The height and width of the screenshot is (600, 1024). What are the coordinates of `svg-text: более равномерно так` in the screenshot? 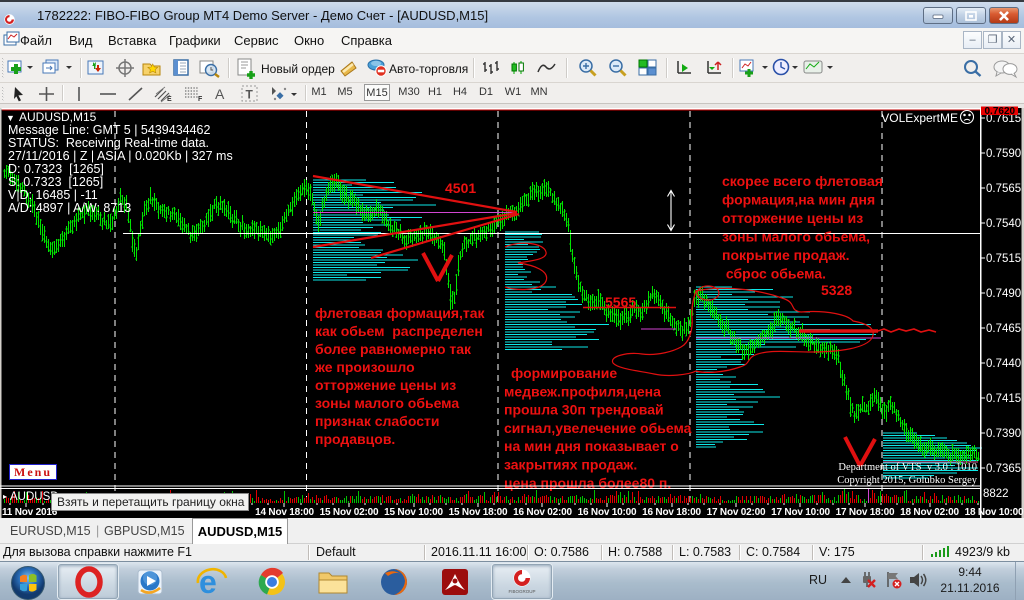 It's located at (393, 349).